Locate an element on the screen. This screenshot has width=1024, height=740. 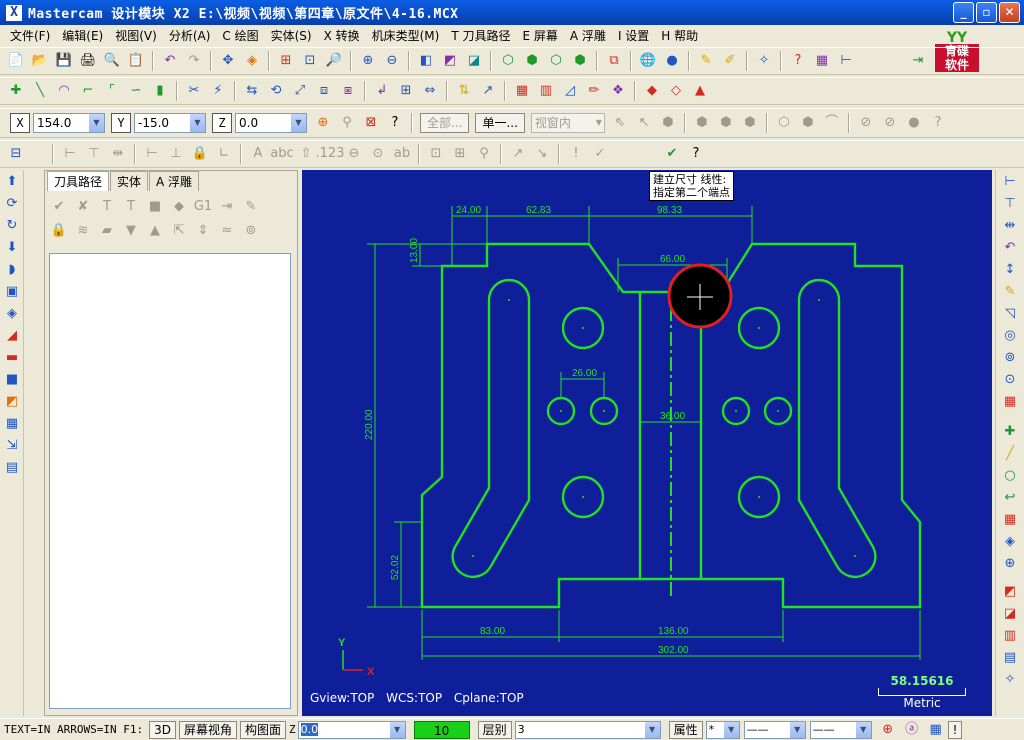
witness-icon: ↗ is located at coordinates (518, 154).